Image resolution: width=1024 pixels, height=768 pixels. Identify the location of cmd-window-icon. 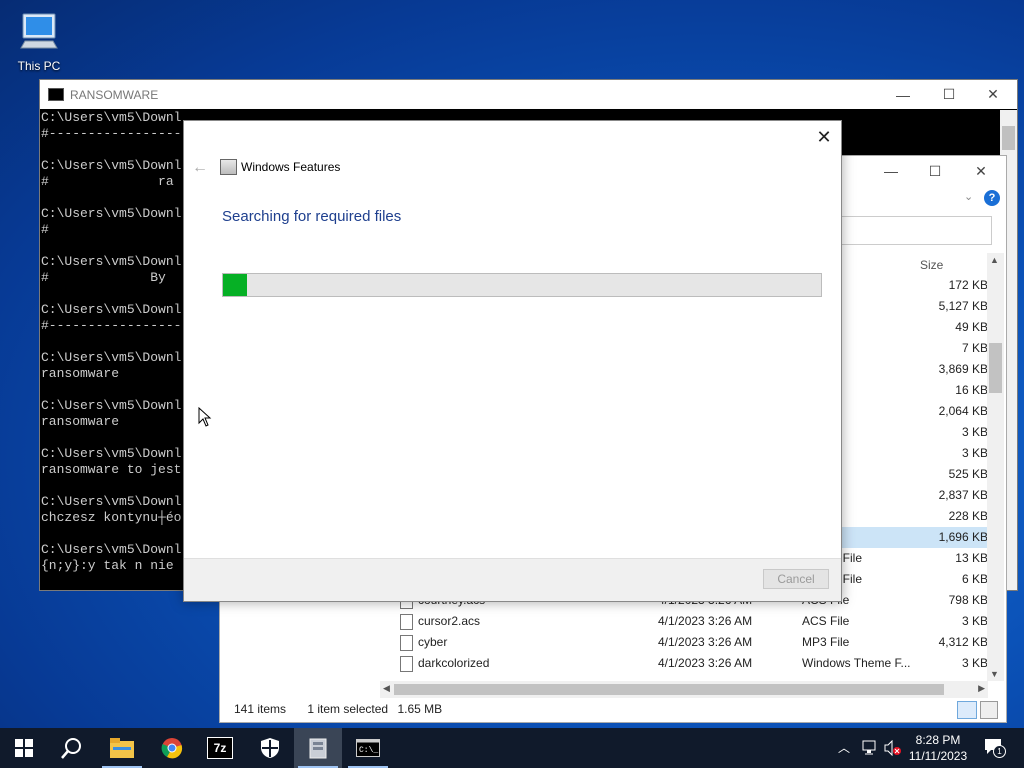
(56, 94).